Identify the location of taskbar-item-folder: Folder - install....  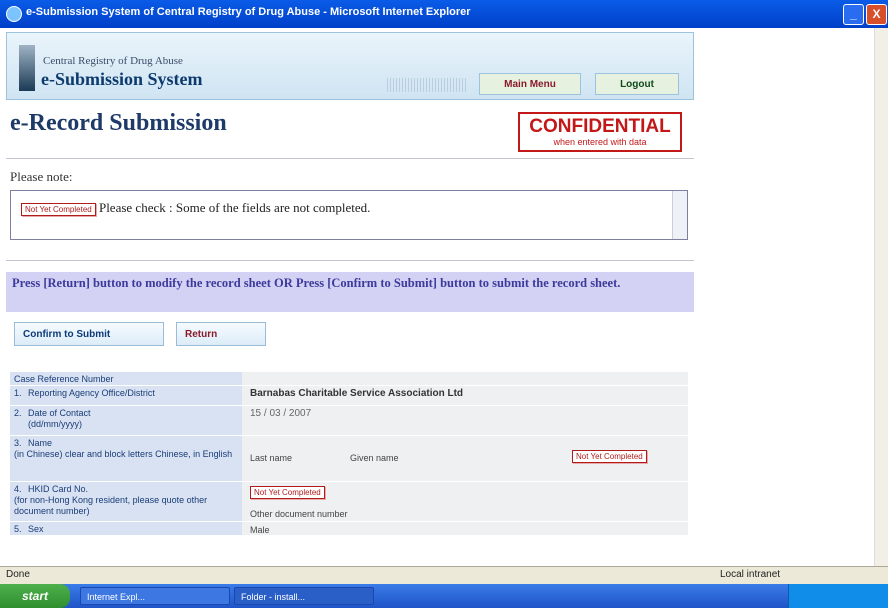
(304, 596).